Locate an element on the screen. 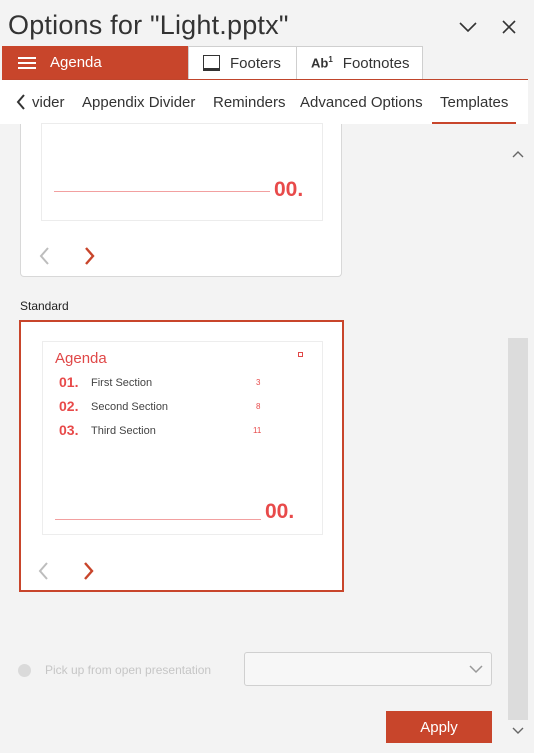  footer-icon is located at coordinates (211, 63).